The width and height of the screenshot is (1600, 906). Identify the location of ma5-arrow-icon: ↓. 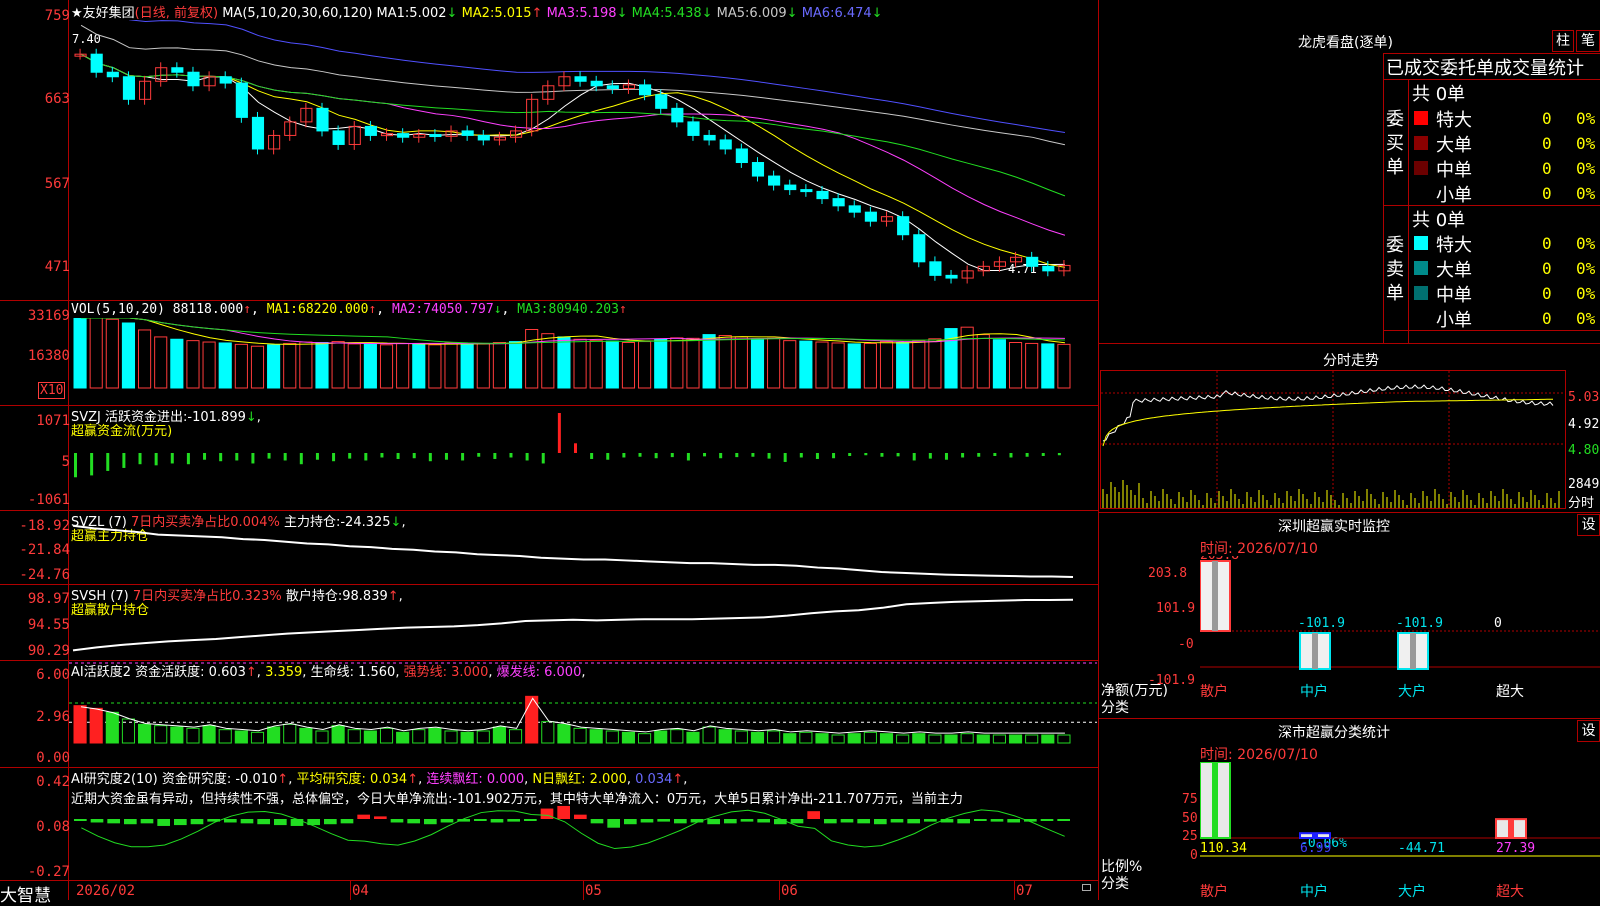
(792, 13).